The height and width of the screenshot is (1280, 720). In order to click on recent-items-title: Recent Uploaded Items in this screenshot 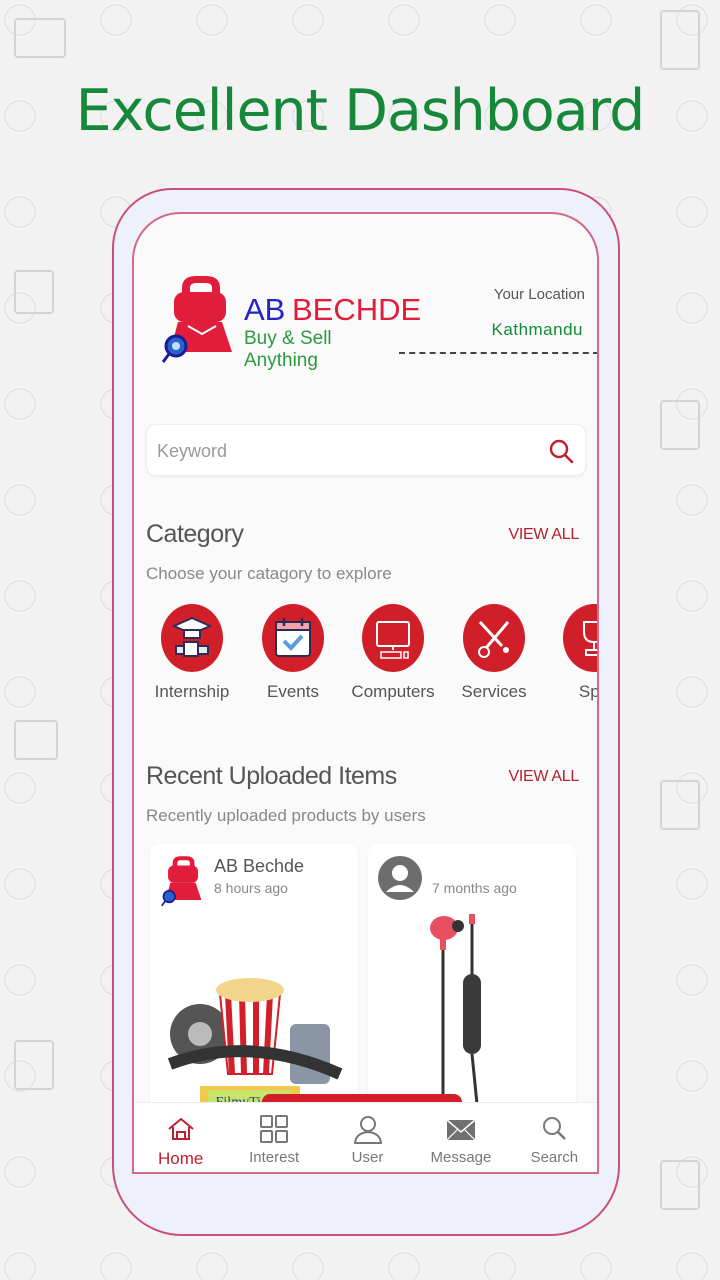, I will do `click(271, 776)`.